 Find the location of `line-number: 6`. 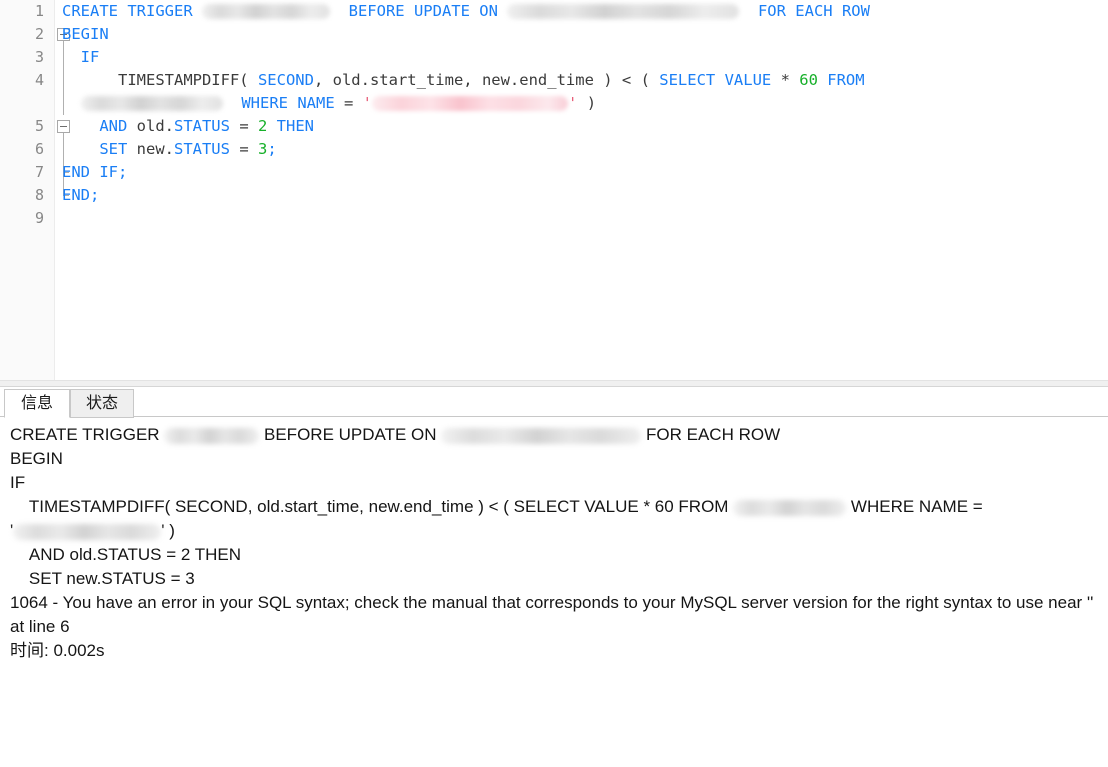

line-number: 6 is located at coordinates (39, 149).